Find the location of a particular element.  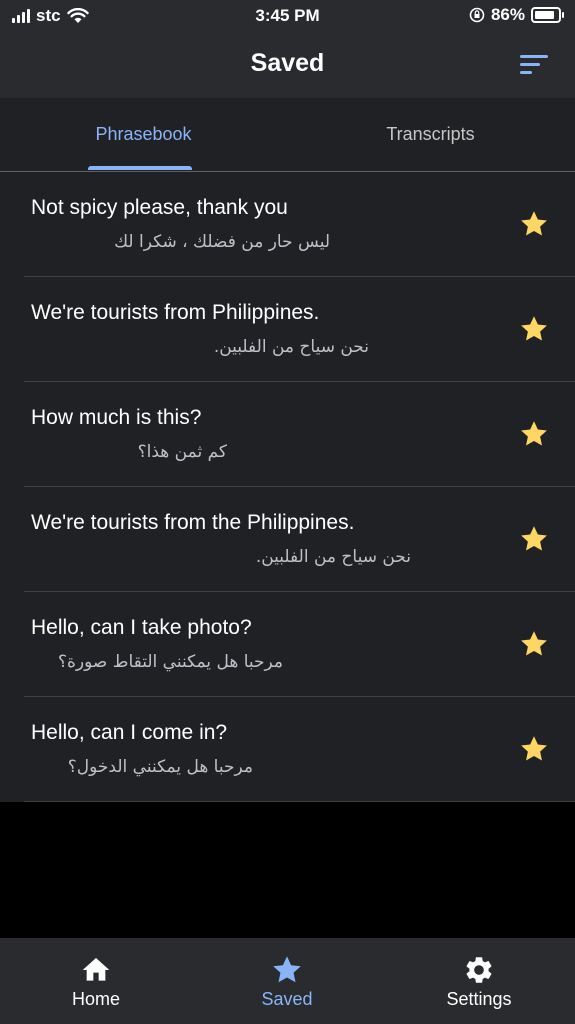

divider is located at coordinates (299, 801).